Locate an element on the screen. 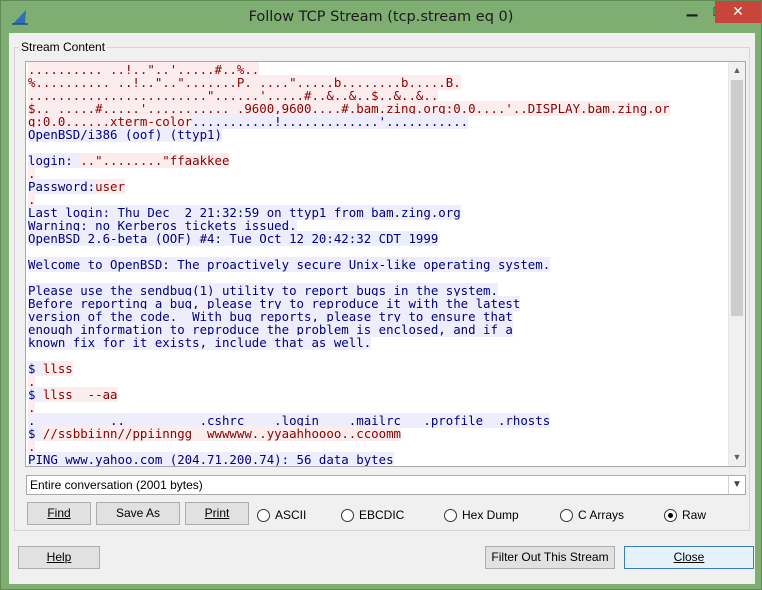 This screenshot has height=590, width=762. format-radio-hex-dump: Hex Dump is located at coordinates (481, 515).